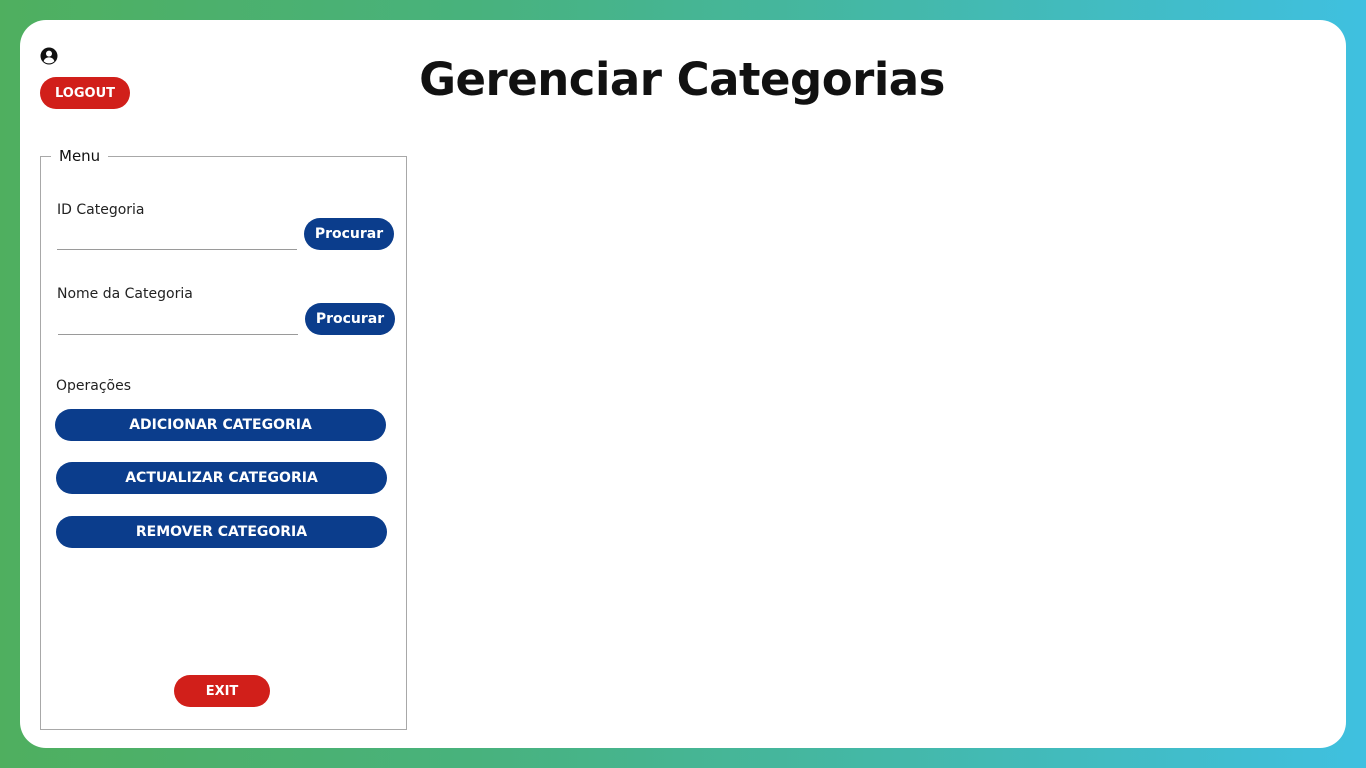  What do you see at coordinates (350, 319) in the screenshot?
I see `search-by-name-button: Procurar` at bounding box center [350, 319].